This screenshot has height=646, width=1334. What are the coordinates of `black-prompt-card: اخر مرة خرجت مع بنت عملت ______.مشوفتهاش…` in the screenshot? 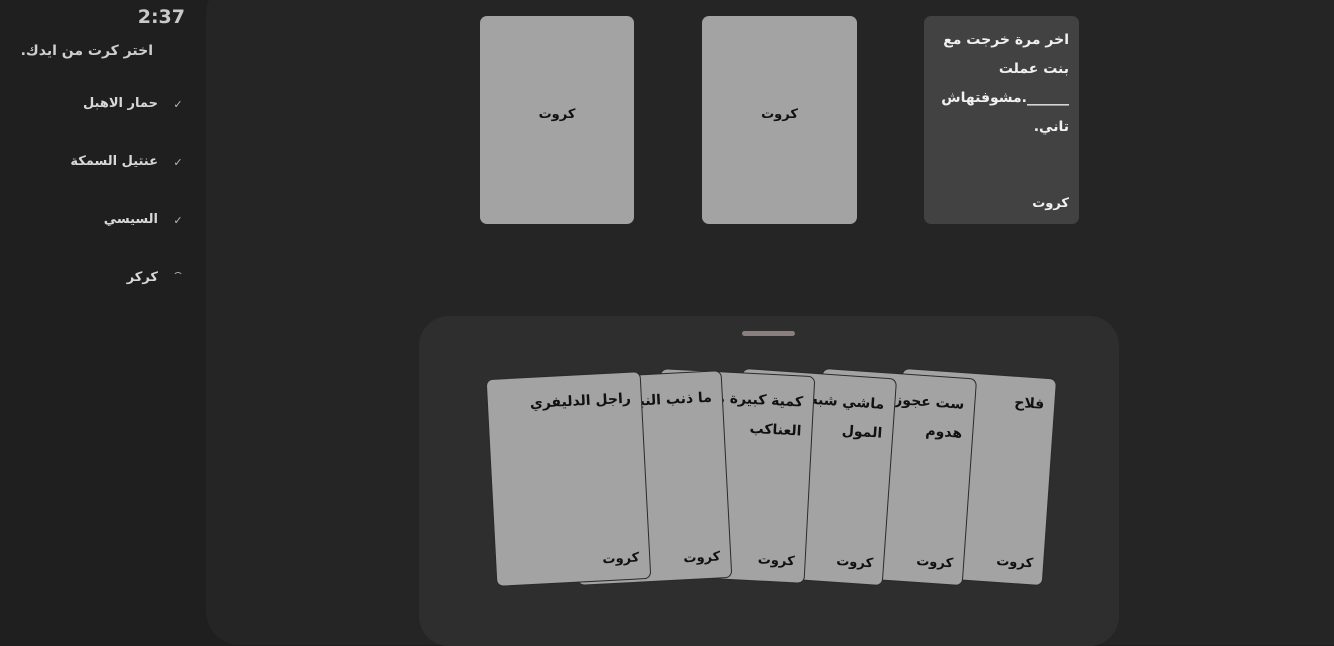 It's located at (1001, 120).